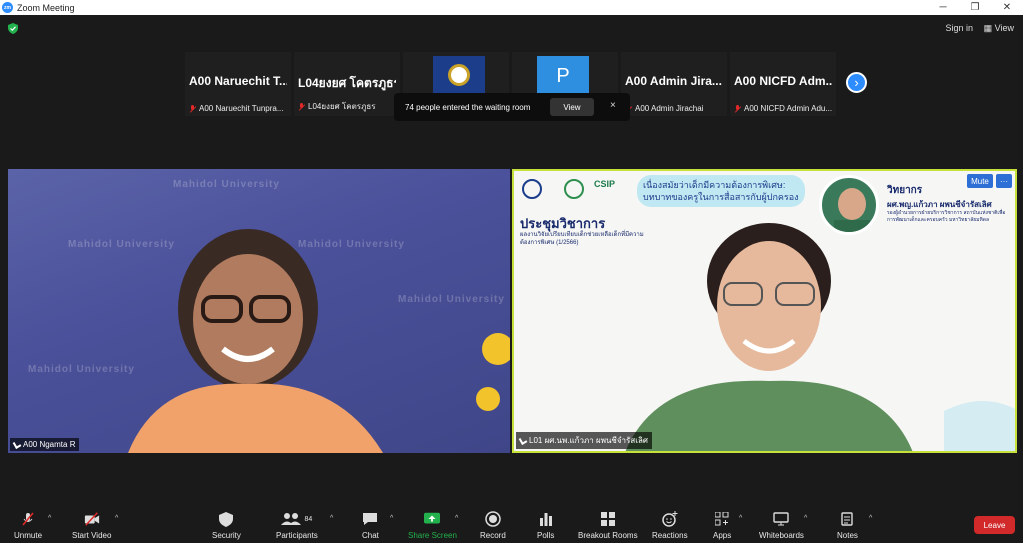  What do you see at coordinates (546, 535) in the screenshot?
I see `polls-label: Polls` at bounding box center [546, 535].